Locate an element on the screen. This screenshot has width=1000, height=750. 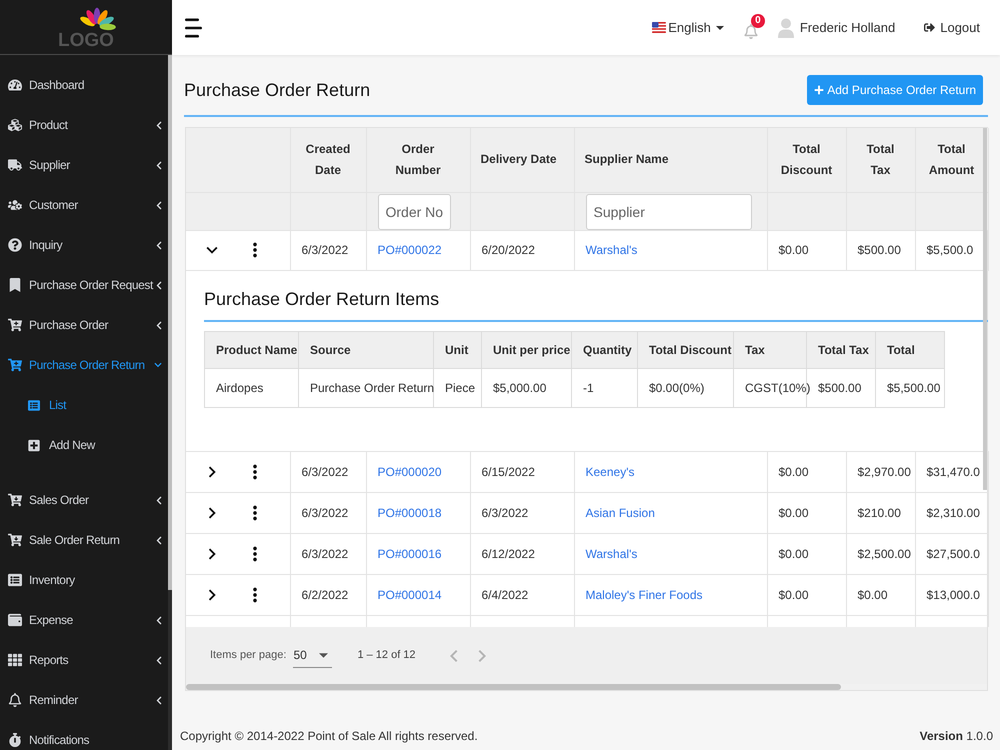
table-link: PO#000016 is located at coordinates (410, 553).